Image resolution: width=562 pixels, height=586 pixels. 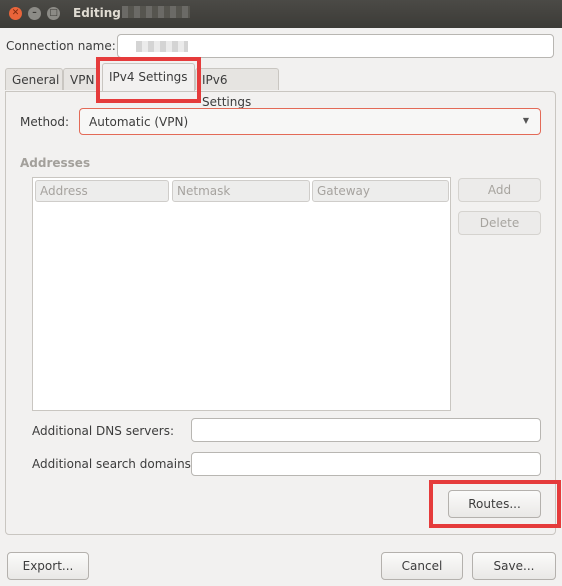 What do you see at coordinates (34, 79) in the screenshot?
I see `tab-general: General` at bounding box center [34, 79].